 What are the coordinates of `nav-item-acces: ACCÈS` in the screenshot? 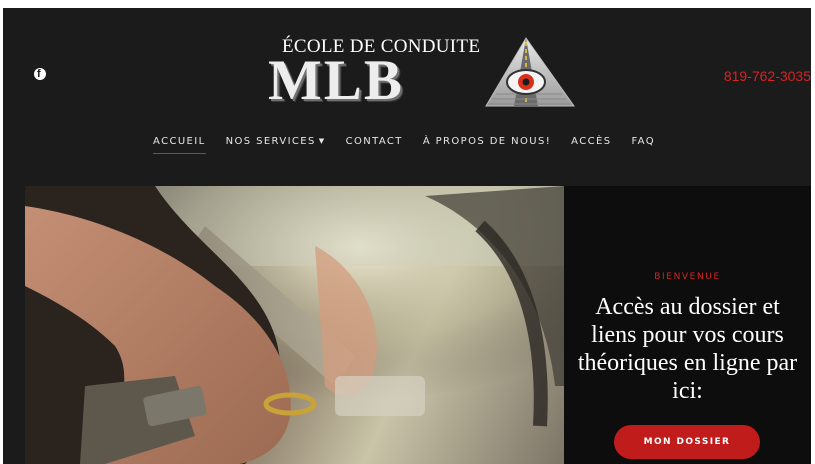 It's located at (591, 141).